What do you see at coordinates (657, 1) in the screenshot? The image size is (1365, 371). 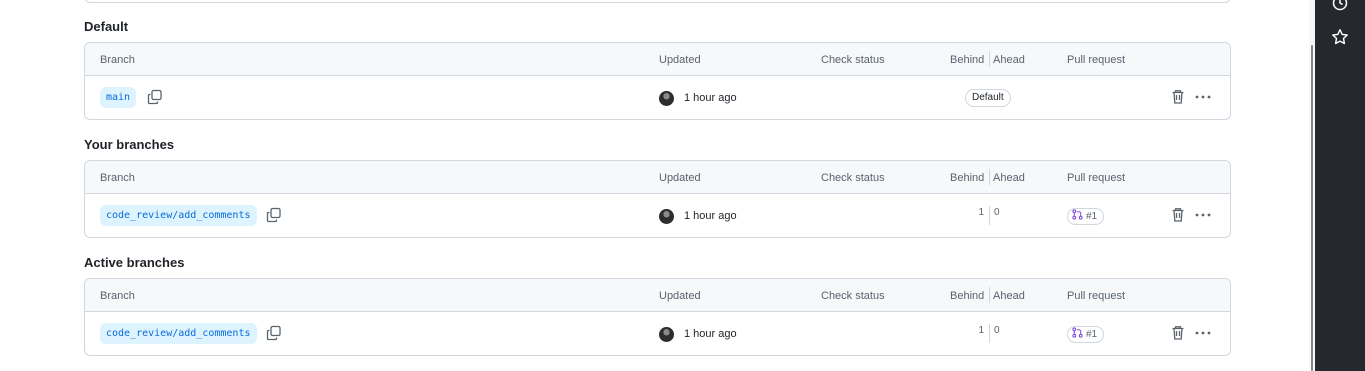 I see `previous-box-edge` at bounding box center [657, 1].